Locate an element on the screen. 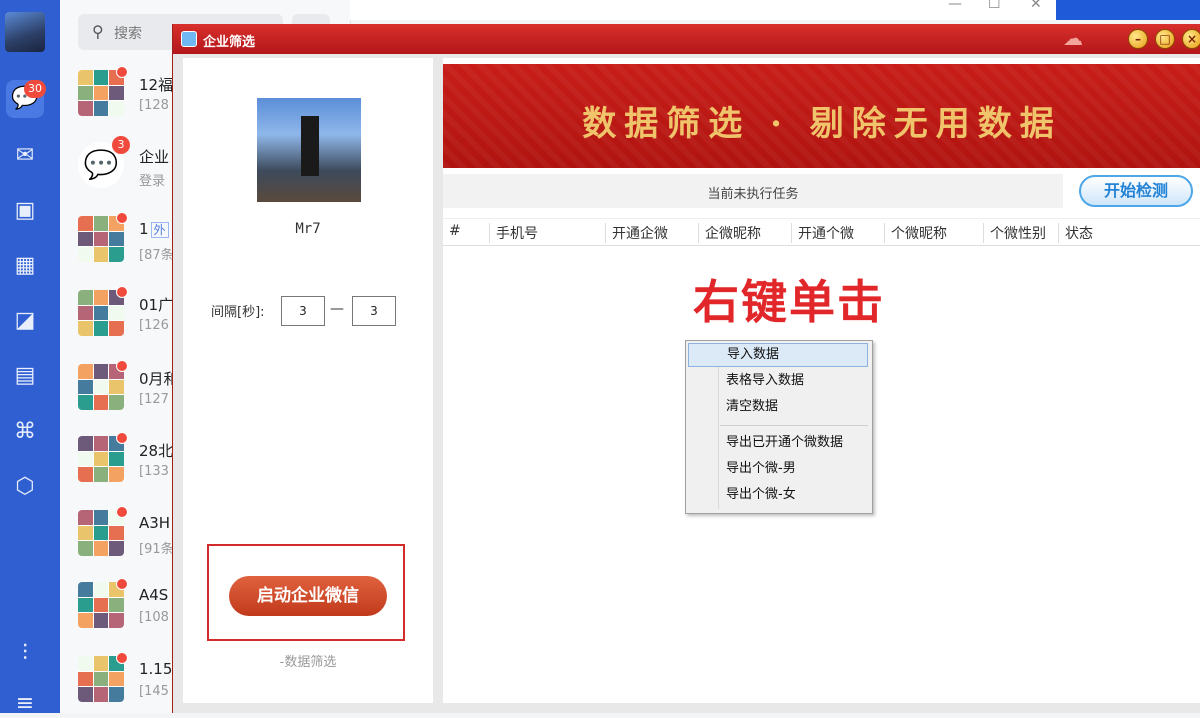 This screenshot has height=718, width=1200. interval-max-input: 3 is located at coordinates (374, 311).